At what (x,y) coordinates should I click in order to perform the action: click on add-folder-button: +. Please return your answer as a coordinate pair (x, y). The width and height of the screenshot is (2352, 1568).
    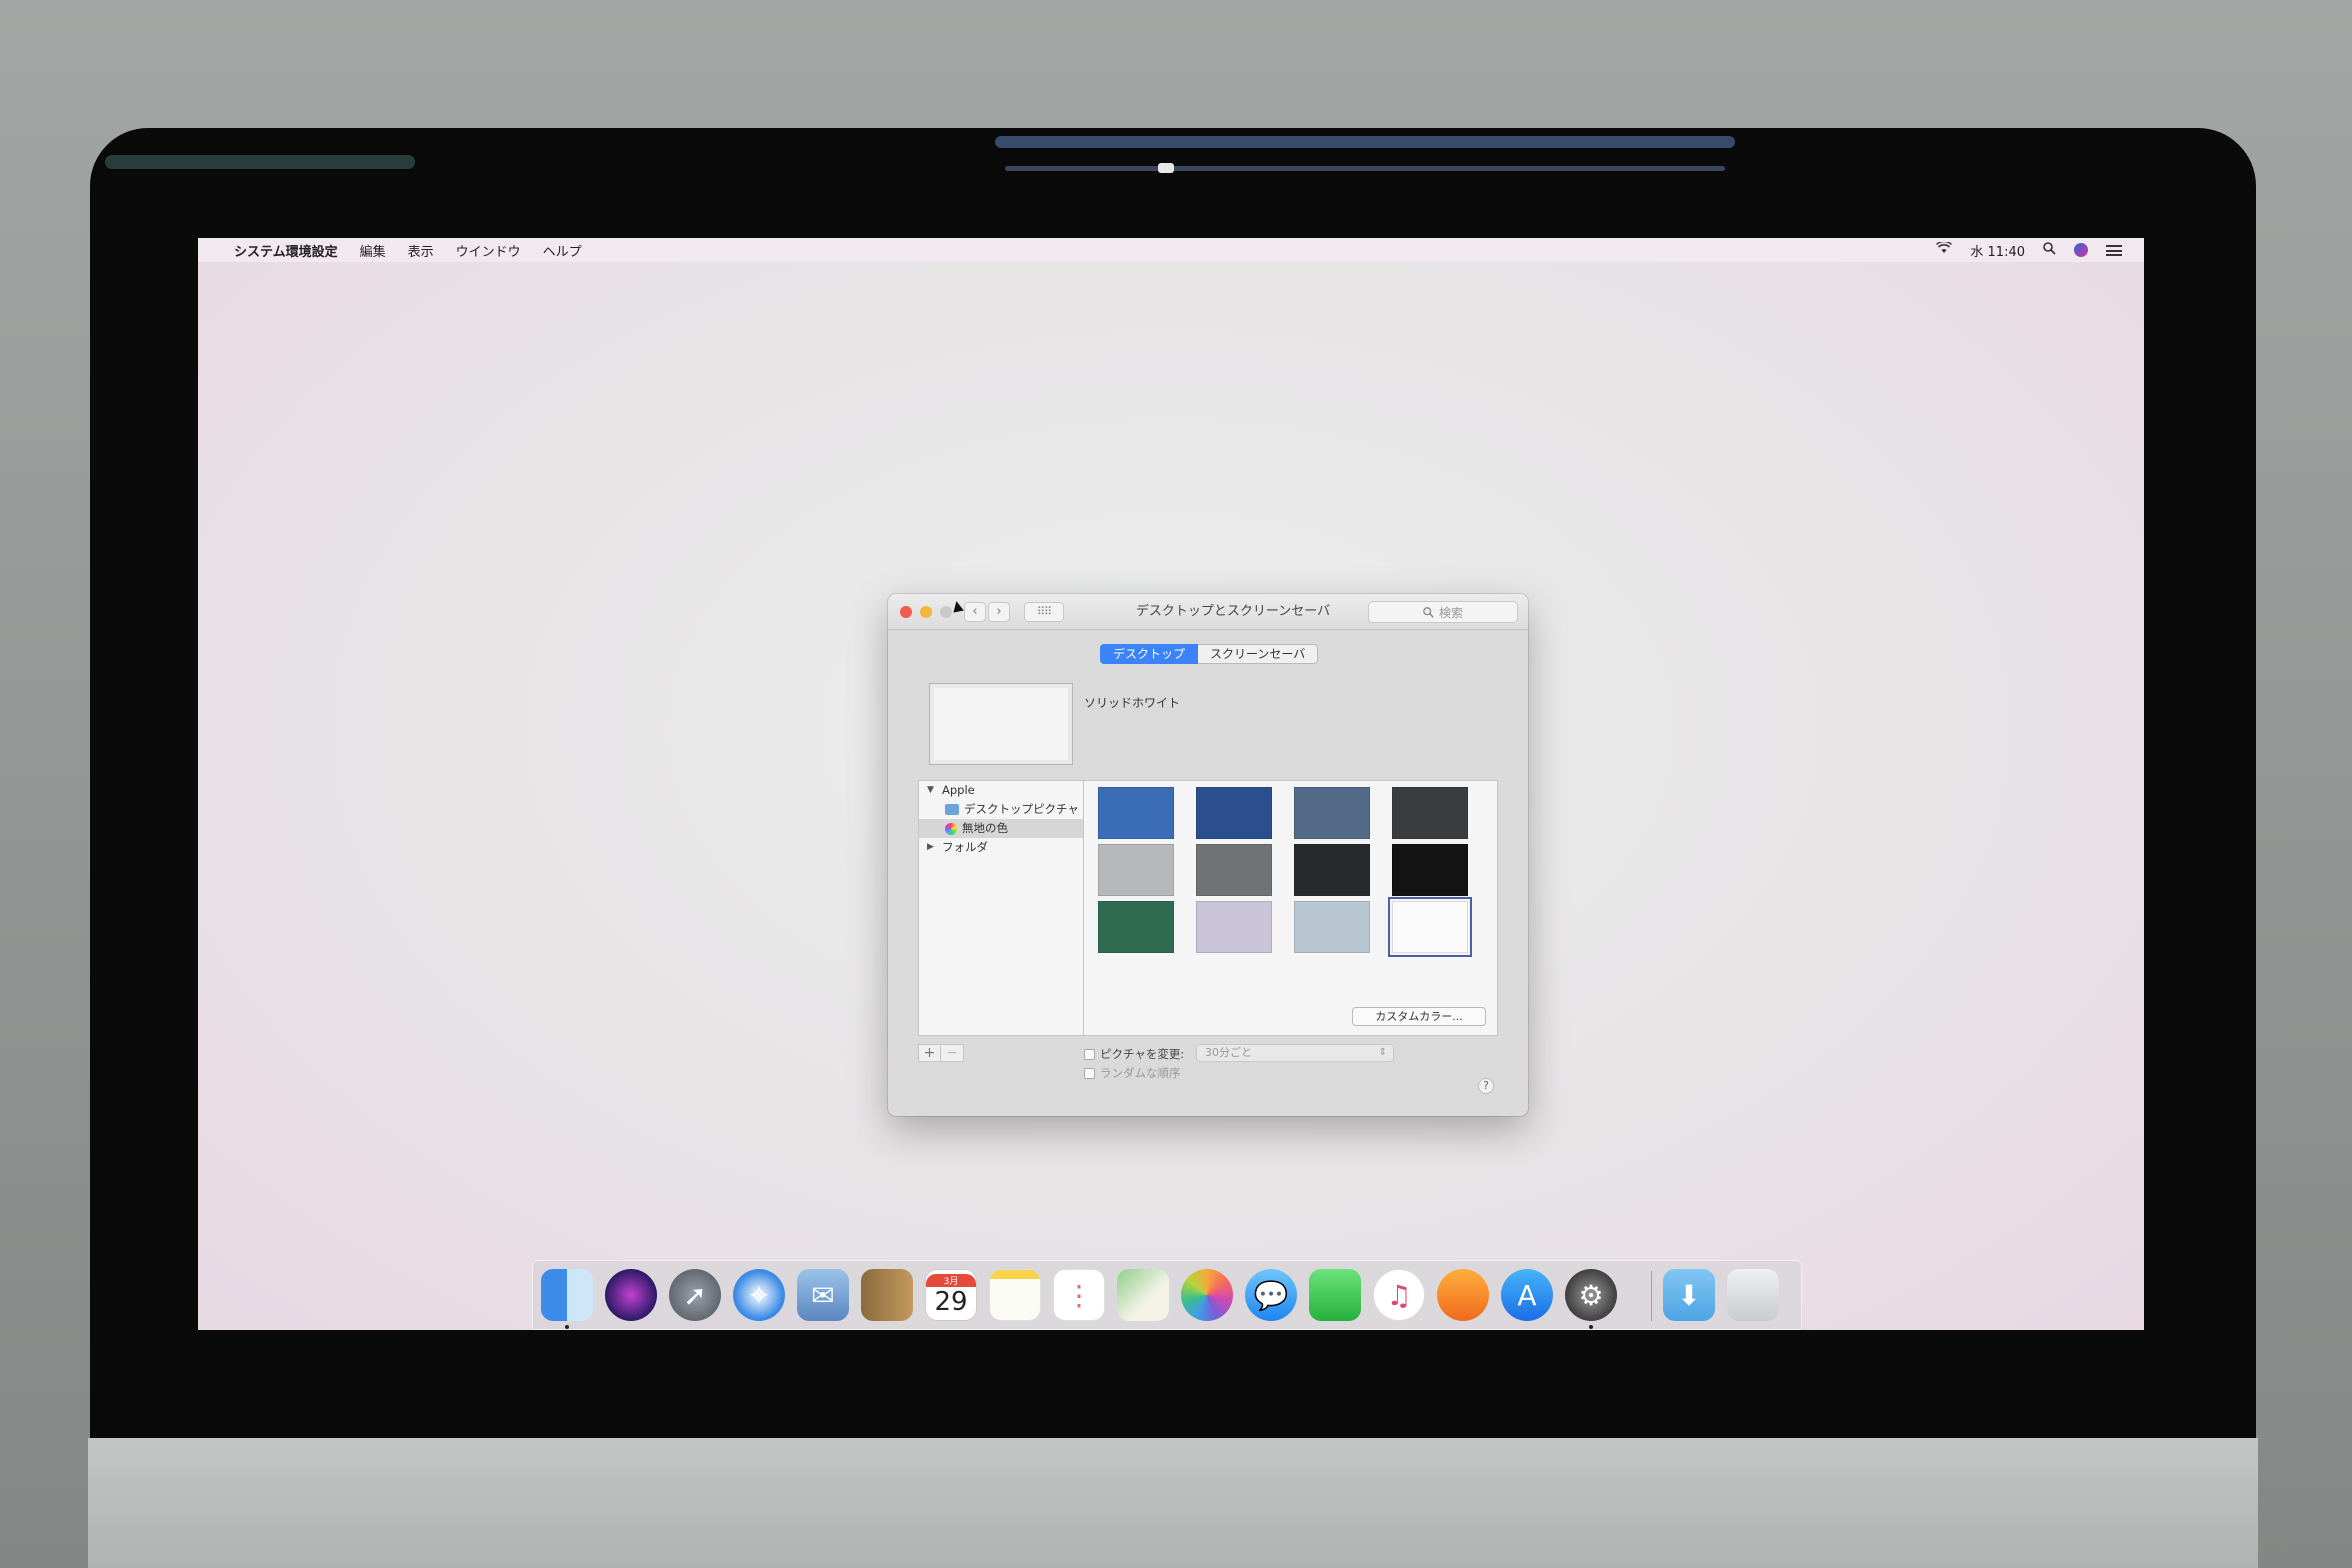
    Looking at the image, I should click on (929, 1053).